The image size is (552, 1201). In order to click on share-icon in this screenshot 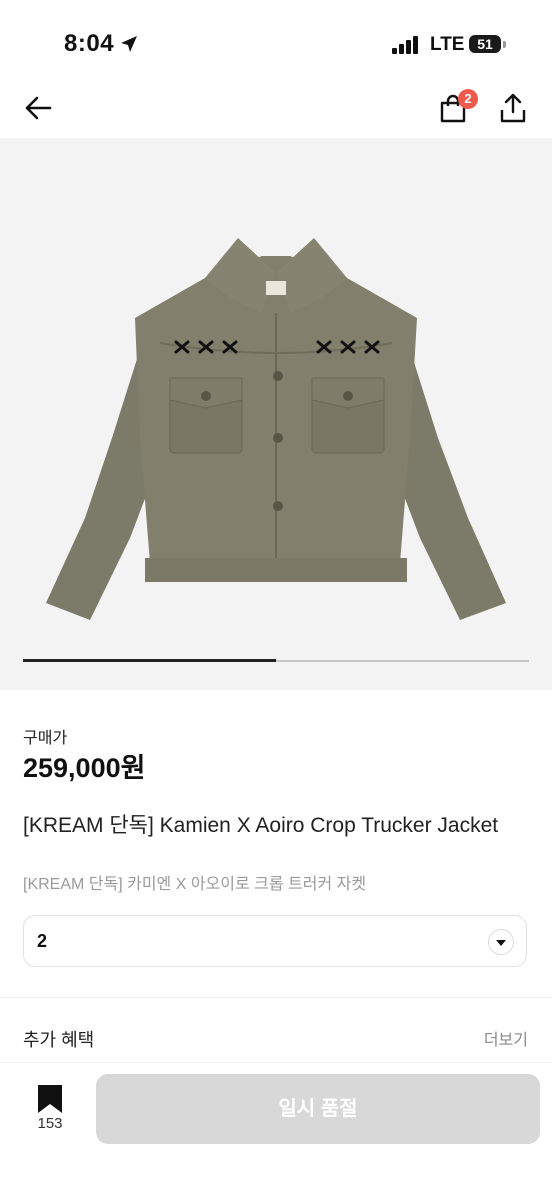, I will do `click(513, 108)`.